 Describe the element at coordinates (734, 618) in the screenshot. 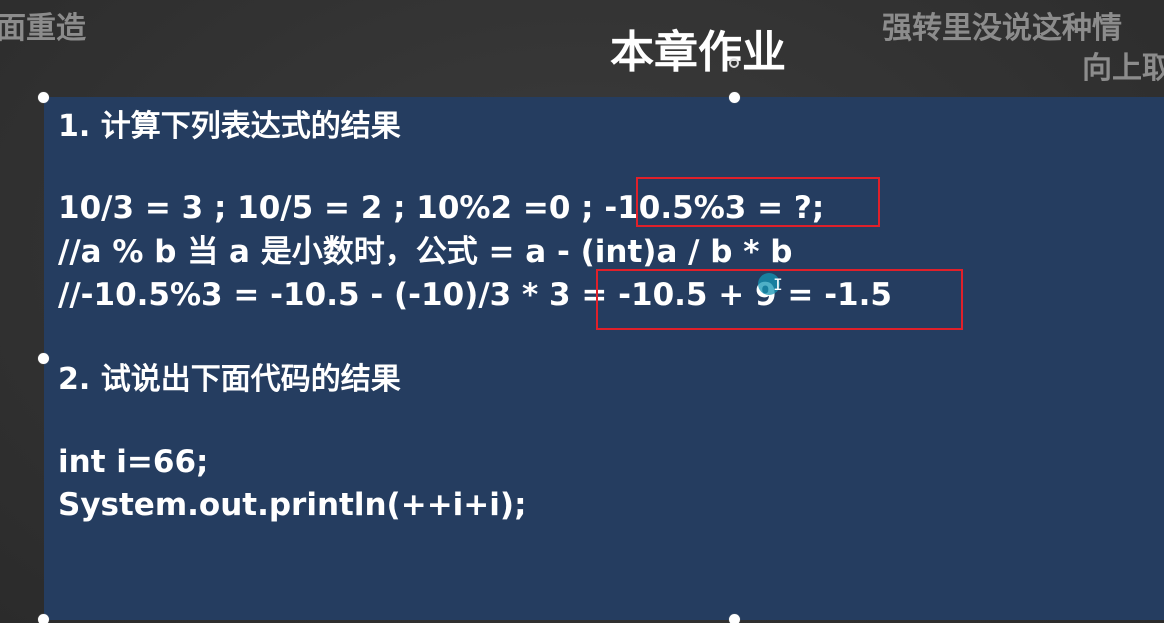

I see `resize-handle-bottom-middle` at that location.